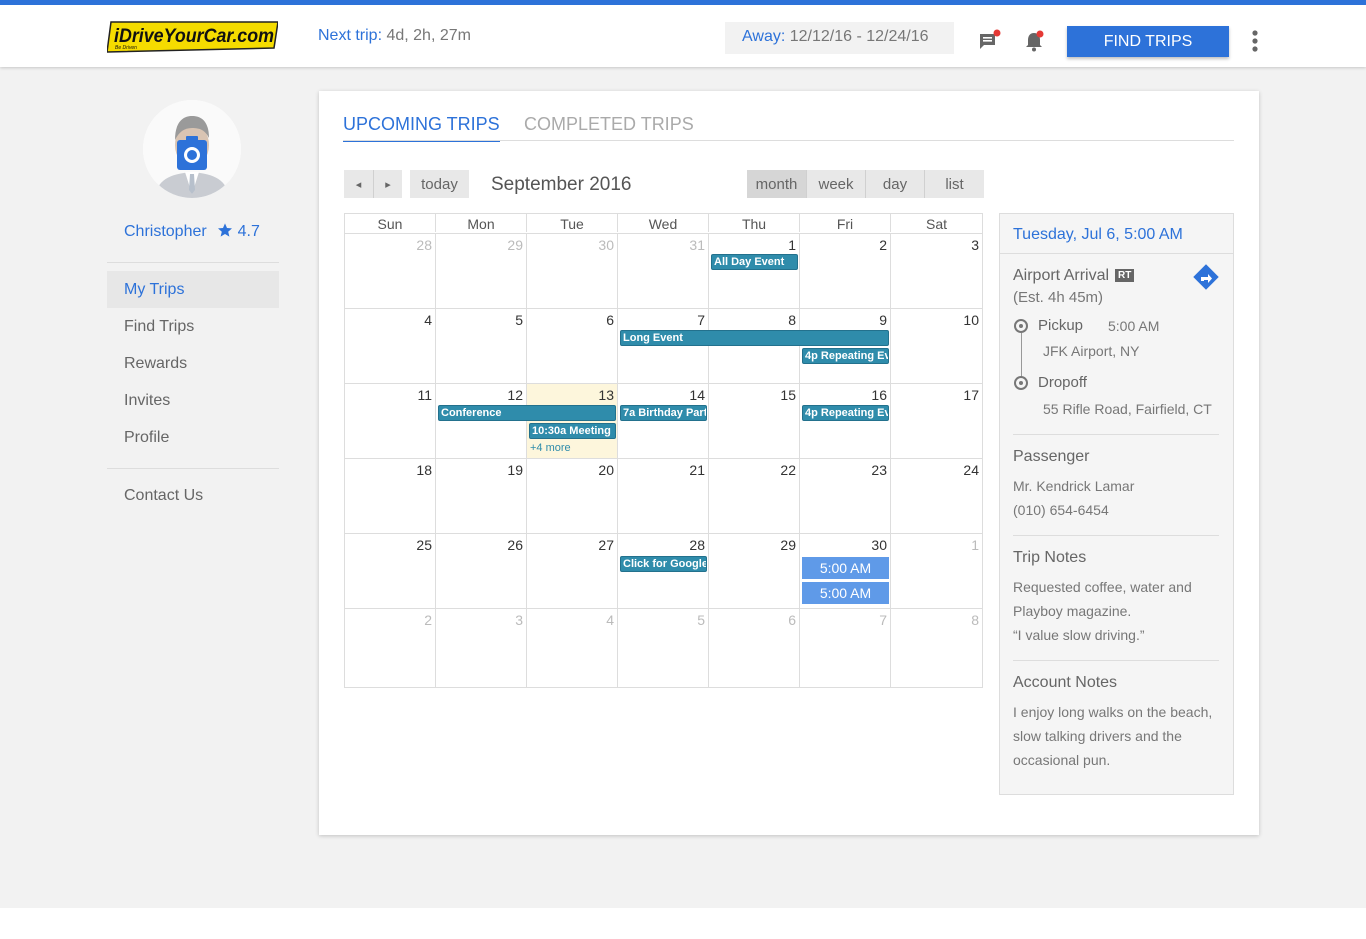 Image resolution: width=1366 pixels, height=939 pixels. I want to click on notifications-icon, so click(1034, 41).